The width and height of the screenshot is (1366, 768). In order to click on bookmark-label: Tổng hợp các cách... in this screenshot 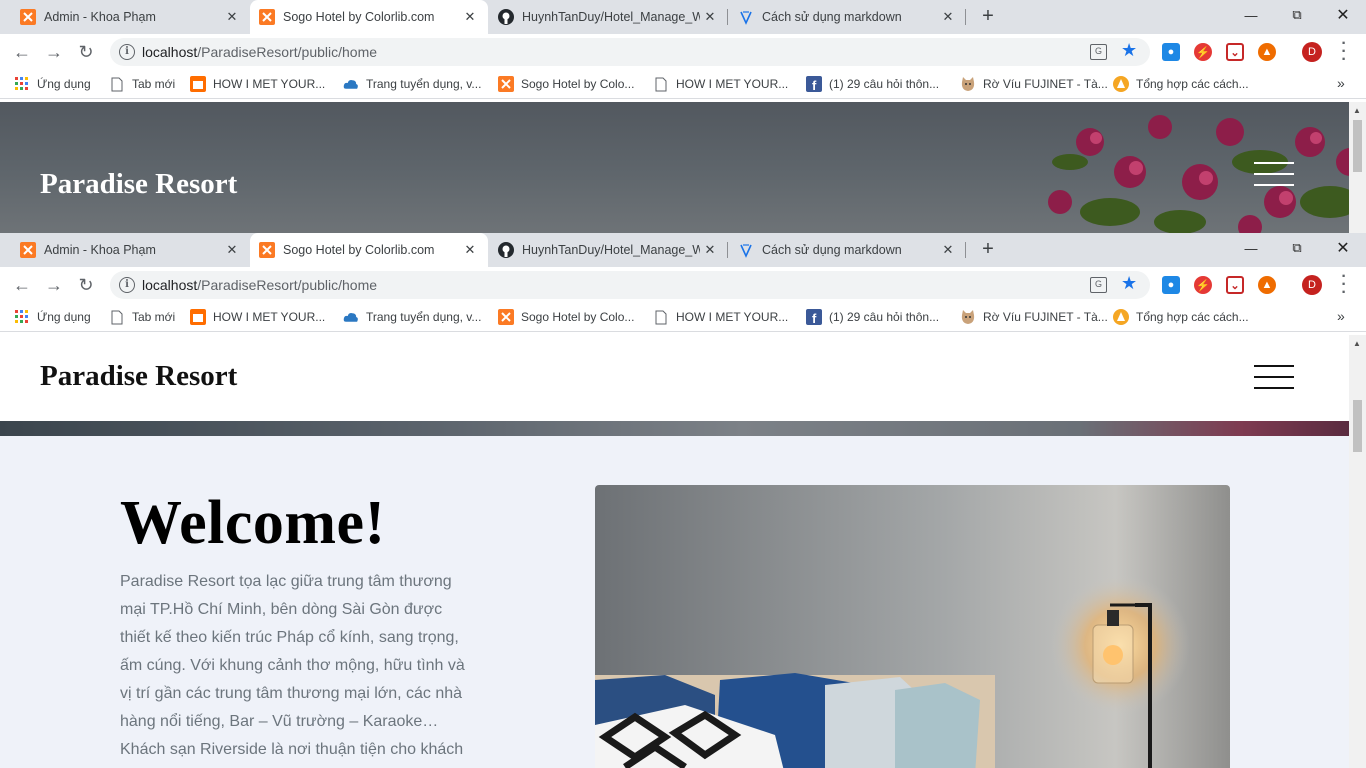, I will do `click(1192, 84)`.